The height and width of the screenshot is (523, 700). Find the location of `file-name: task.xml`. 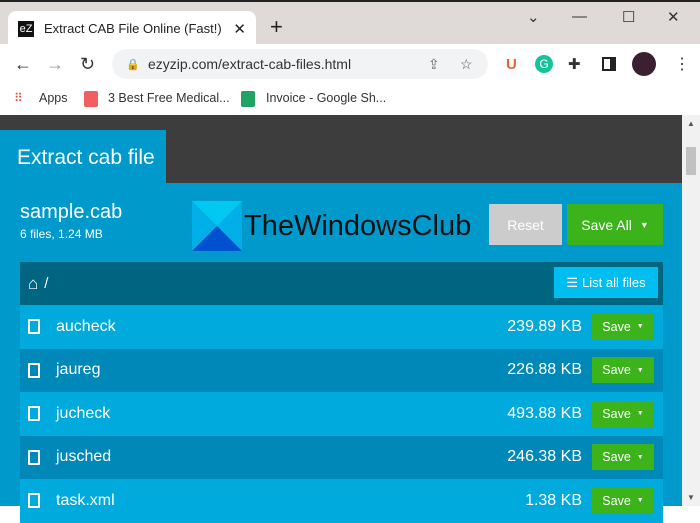

file-name: task.xml is located at coordinates (85, 501).